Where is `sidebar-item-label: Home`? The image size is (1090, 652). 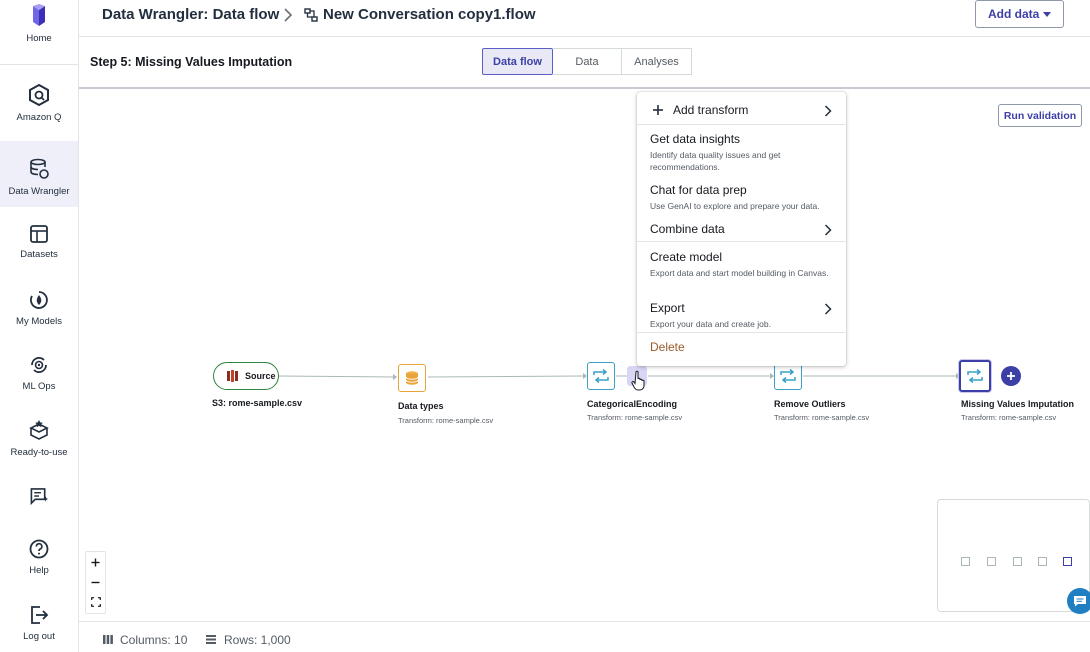 sidebar-item-label: Home is located at coordinates (39, 38).